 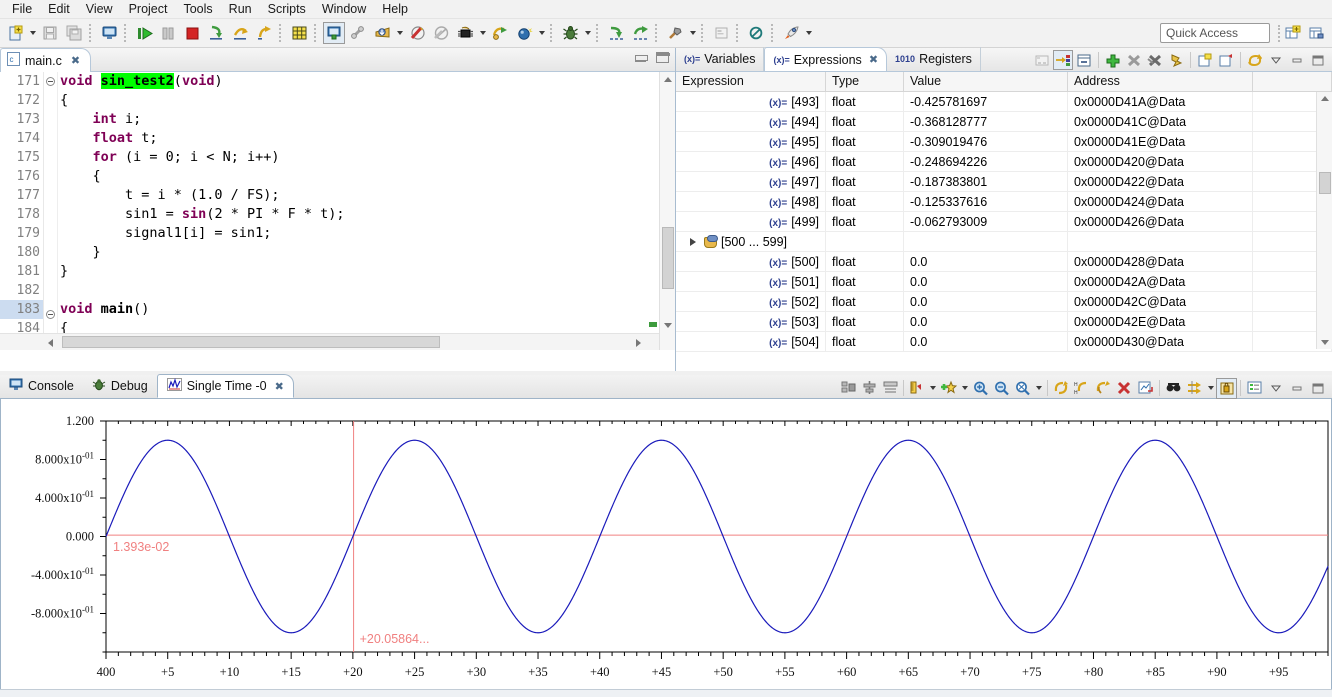 I want to click on memory-grid-icon, so click(x=299, y=33).